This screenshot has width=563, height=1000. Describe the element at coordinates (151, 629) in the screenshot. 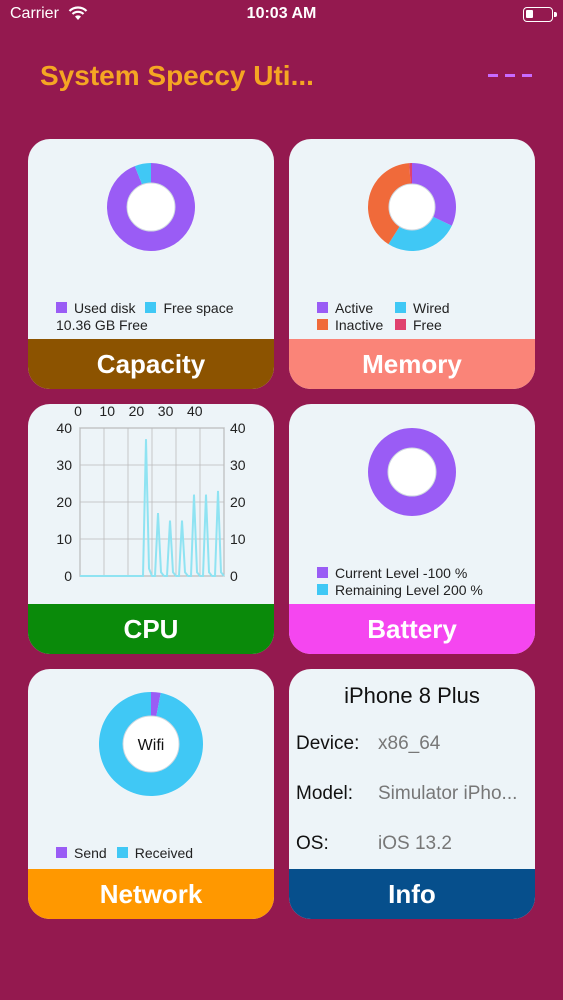

I see `cpu-footer: CPU` at that location.